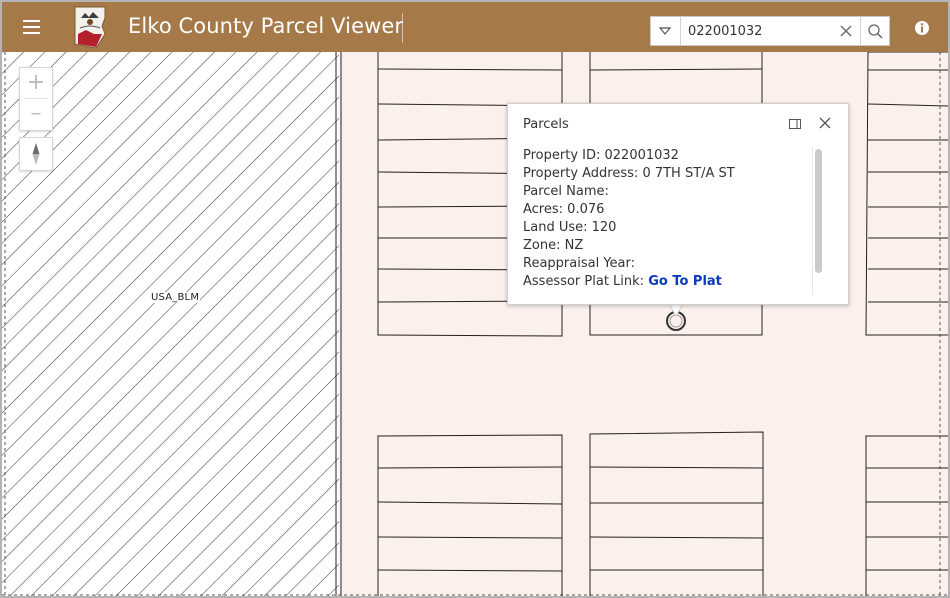  What do you see at coordinates (584, 281) in the screenshot?
I see `attribute-label: Assessor Plat Link:` at bounding box center [584, 281].